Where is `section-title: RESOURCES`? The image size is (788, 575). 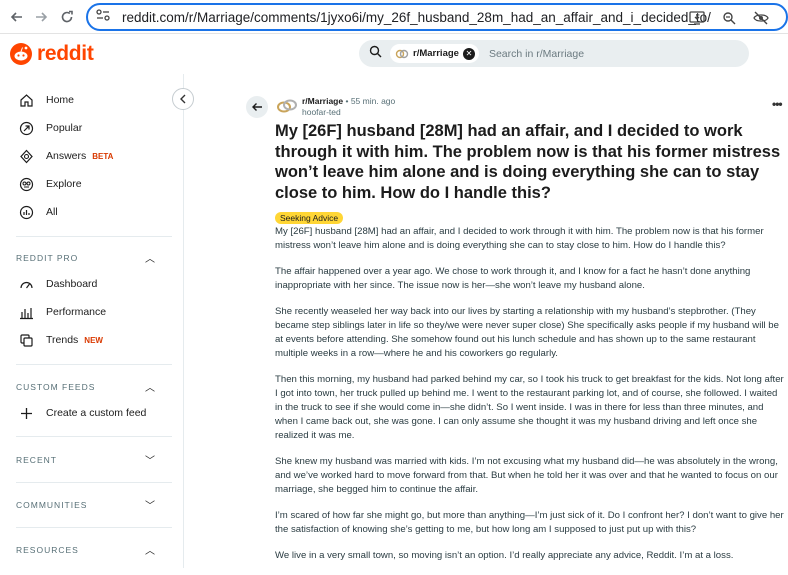
section-title: RESOURCES is located at coordinates (47, 549).